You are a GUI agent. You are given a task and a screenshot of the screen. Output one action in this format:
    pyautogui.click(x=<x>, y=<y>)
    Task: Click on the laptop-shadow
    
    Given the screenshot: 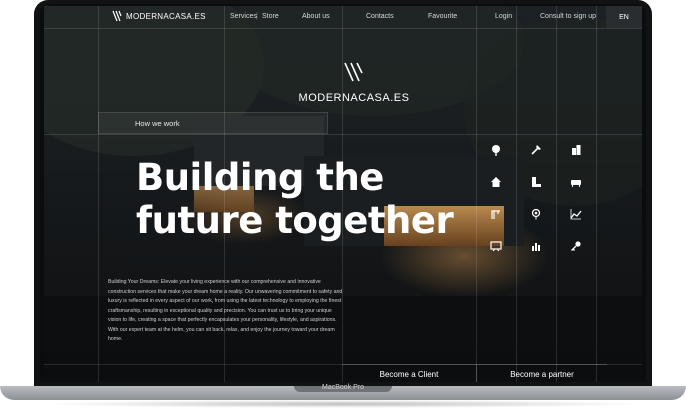 What is the action you would take?
    pyautogui.click(x=343, y=404)
    